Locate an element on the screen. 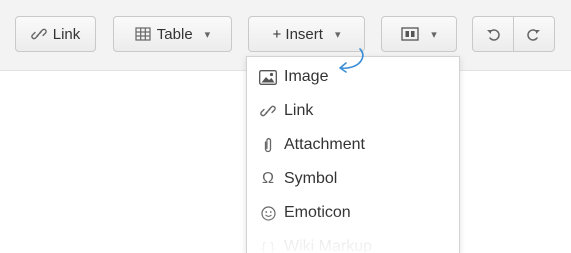 The height and width of the screenshot is (253, 571). page-layout-button: ▾ is located at coordinates (419, 34).